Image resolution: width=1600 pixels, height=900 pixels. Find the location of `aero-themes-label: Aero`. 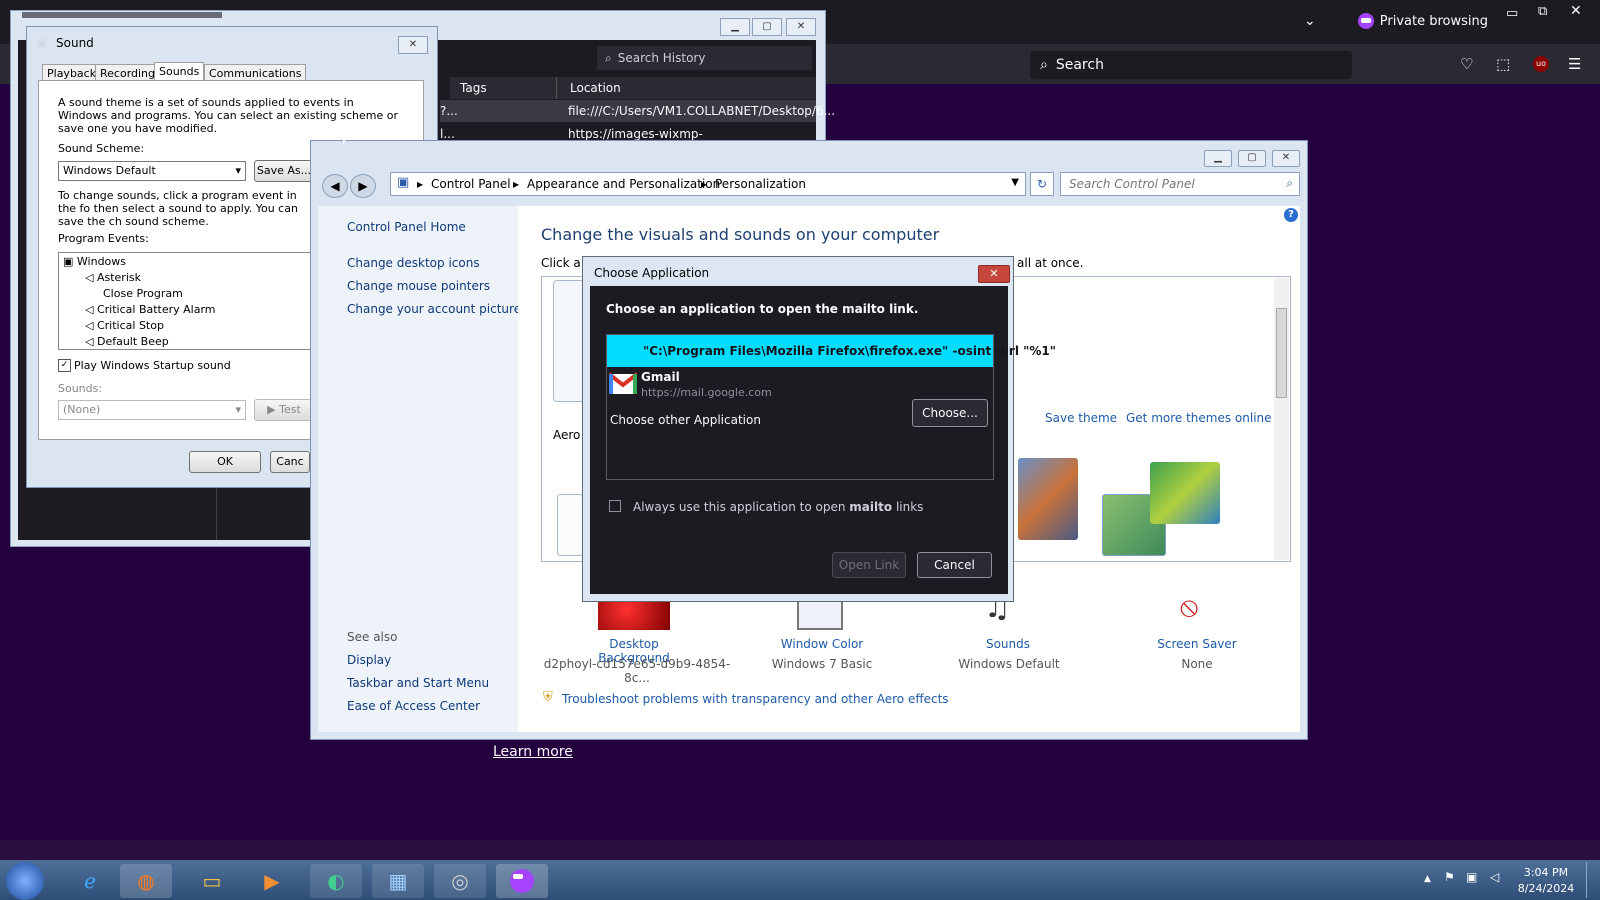

aero-themes-label: Aero is located at coordinates (567, 435).